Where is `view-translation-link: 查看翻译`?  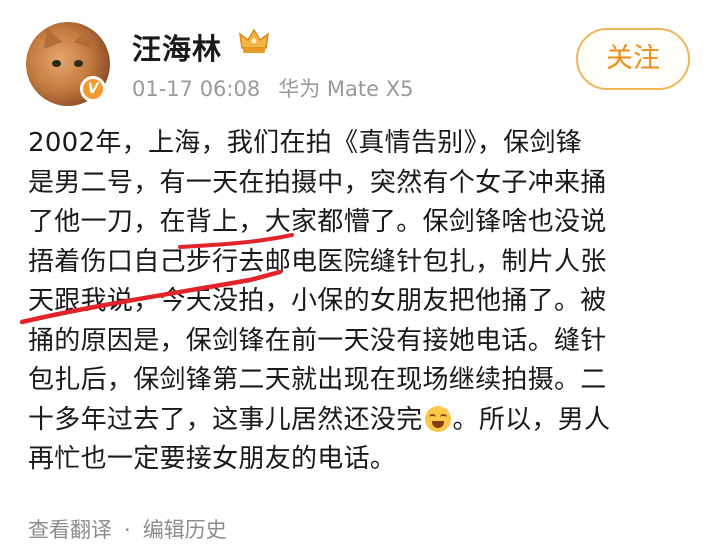
view-translation-link: 查看翻译 is located at coordinates (70, 530).